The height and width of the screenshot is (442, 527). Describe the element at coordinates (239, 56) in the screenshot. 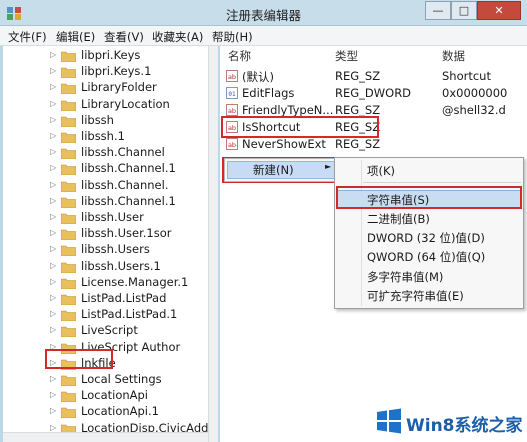

I see `column-header-name: 名称` at that location.